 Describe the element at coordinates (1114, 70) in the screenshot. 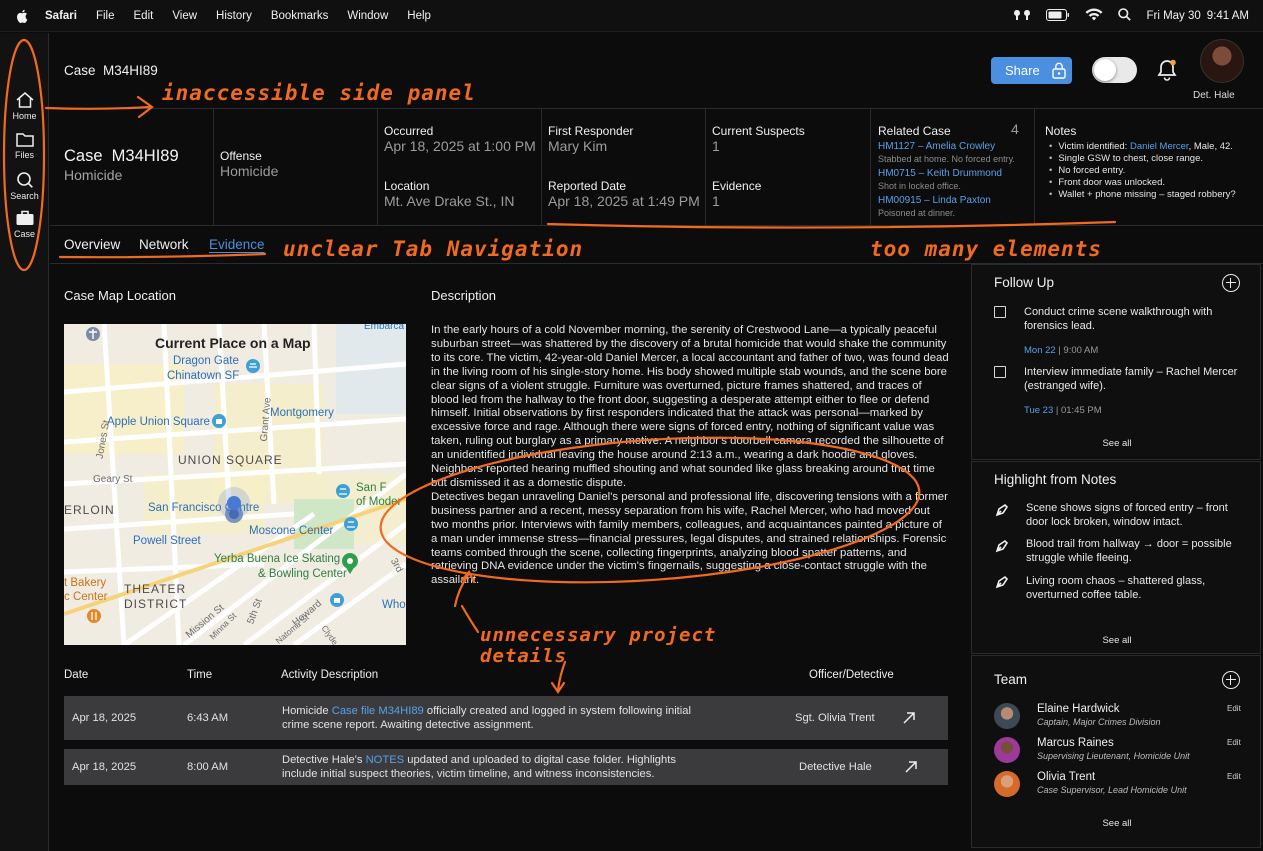

I see `theme-toggle` at that location.